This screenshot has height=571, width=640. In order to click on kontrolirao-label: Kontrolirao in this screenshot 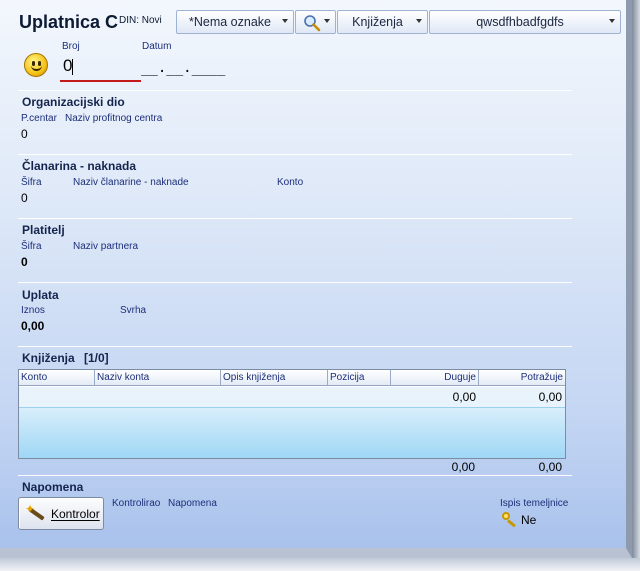, I will do `click(136, 503)`.